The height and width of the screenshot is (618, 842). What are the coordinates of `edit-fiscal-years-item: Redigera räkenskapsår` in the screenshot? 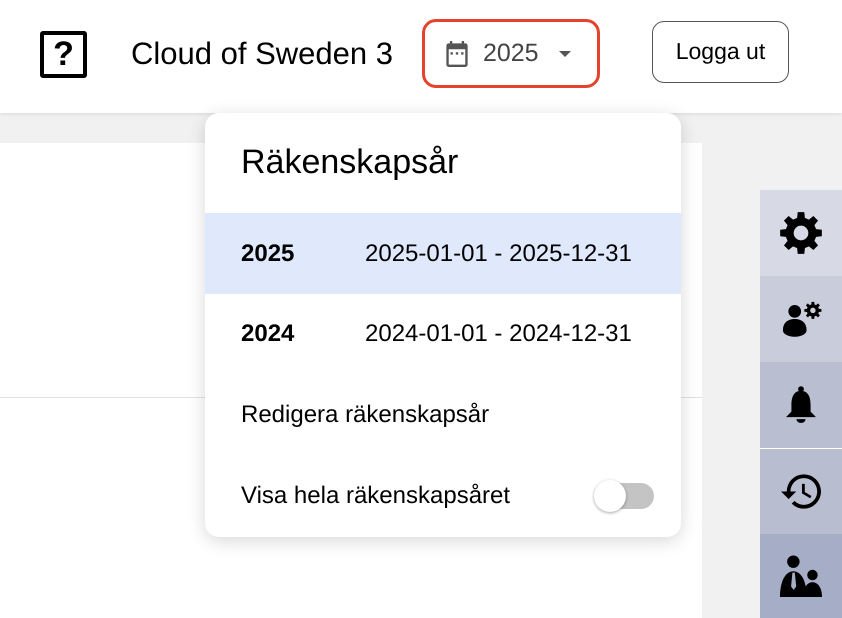 It's located at (365, 414).